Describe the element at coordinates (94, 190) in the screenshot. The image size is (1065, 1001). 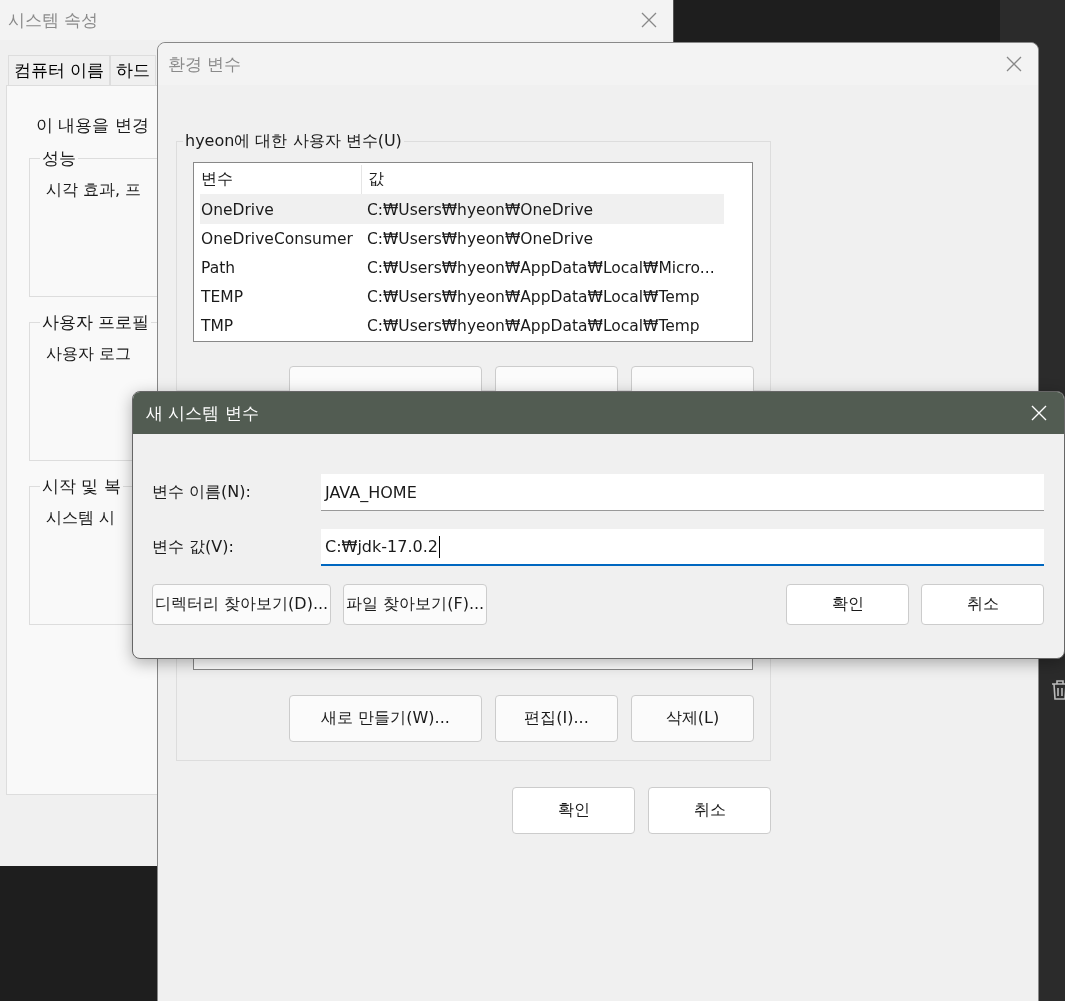
I see `group-text: 시각 효과, 프` at that location.